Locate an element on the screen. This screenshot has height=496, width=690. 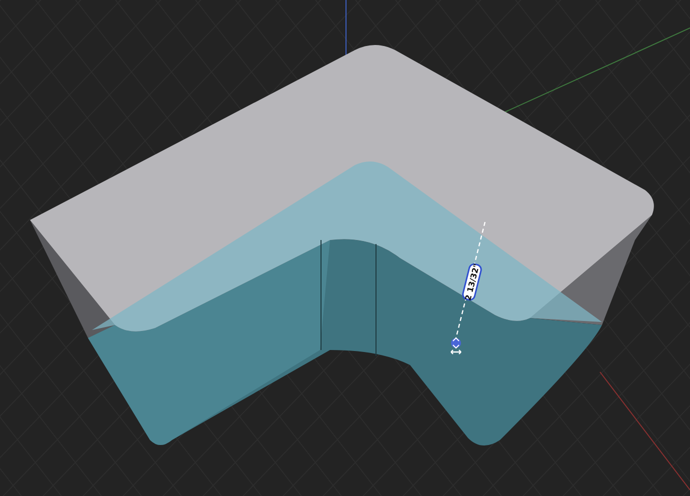
resize-arrow-icon is located at coordinates (456, 352).